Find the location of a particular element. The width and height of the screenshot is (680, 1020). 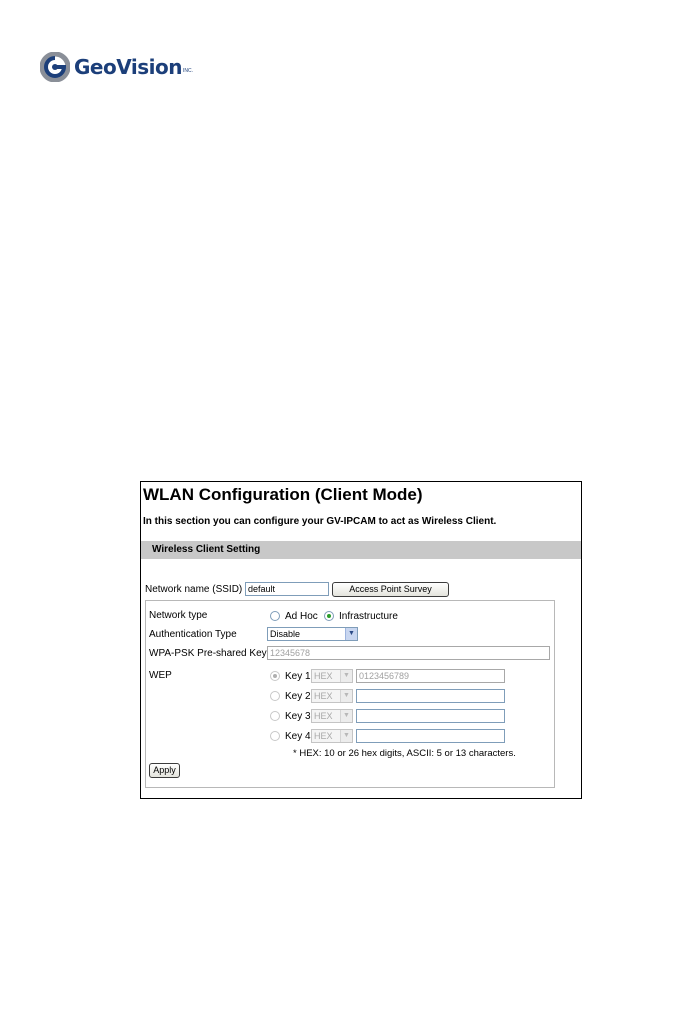

key4-input is located at coordinates (430, 736).